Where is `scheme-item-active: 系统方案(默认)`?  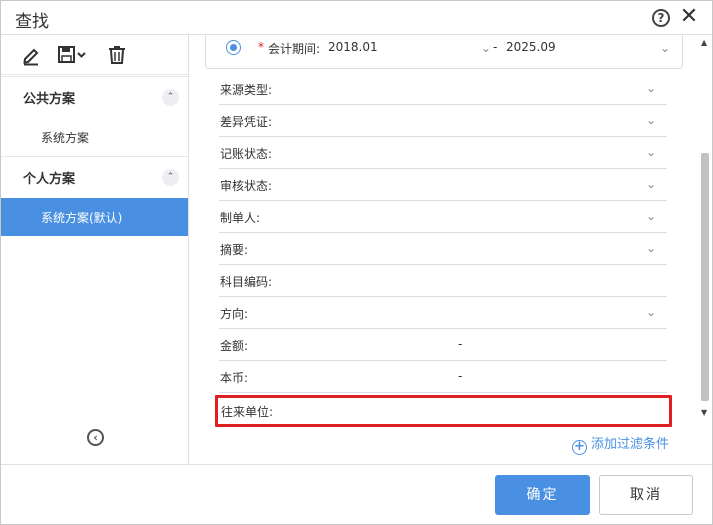
scheme-item-active: 系统方案(默认) is located at coordinates (94, 217).